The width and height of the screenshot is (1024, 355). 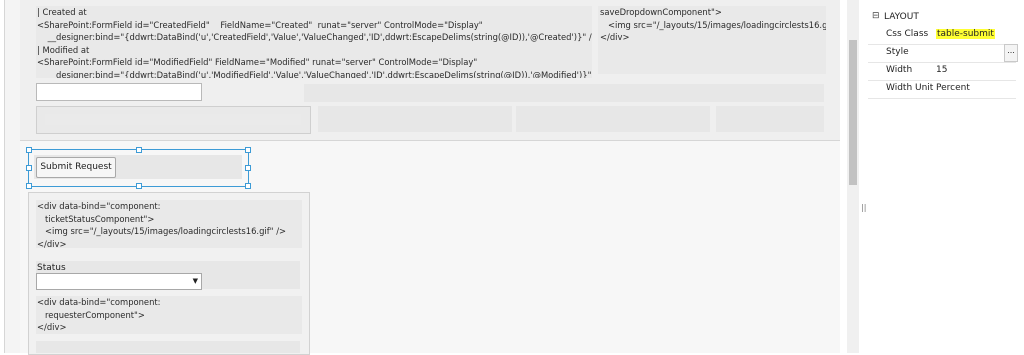 What do you see at coordinates (907, 34) in the screenshot?
I see `property-name: Css Class` at bounding box center [907, 34].